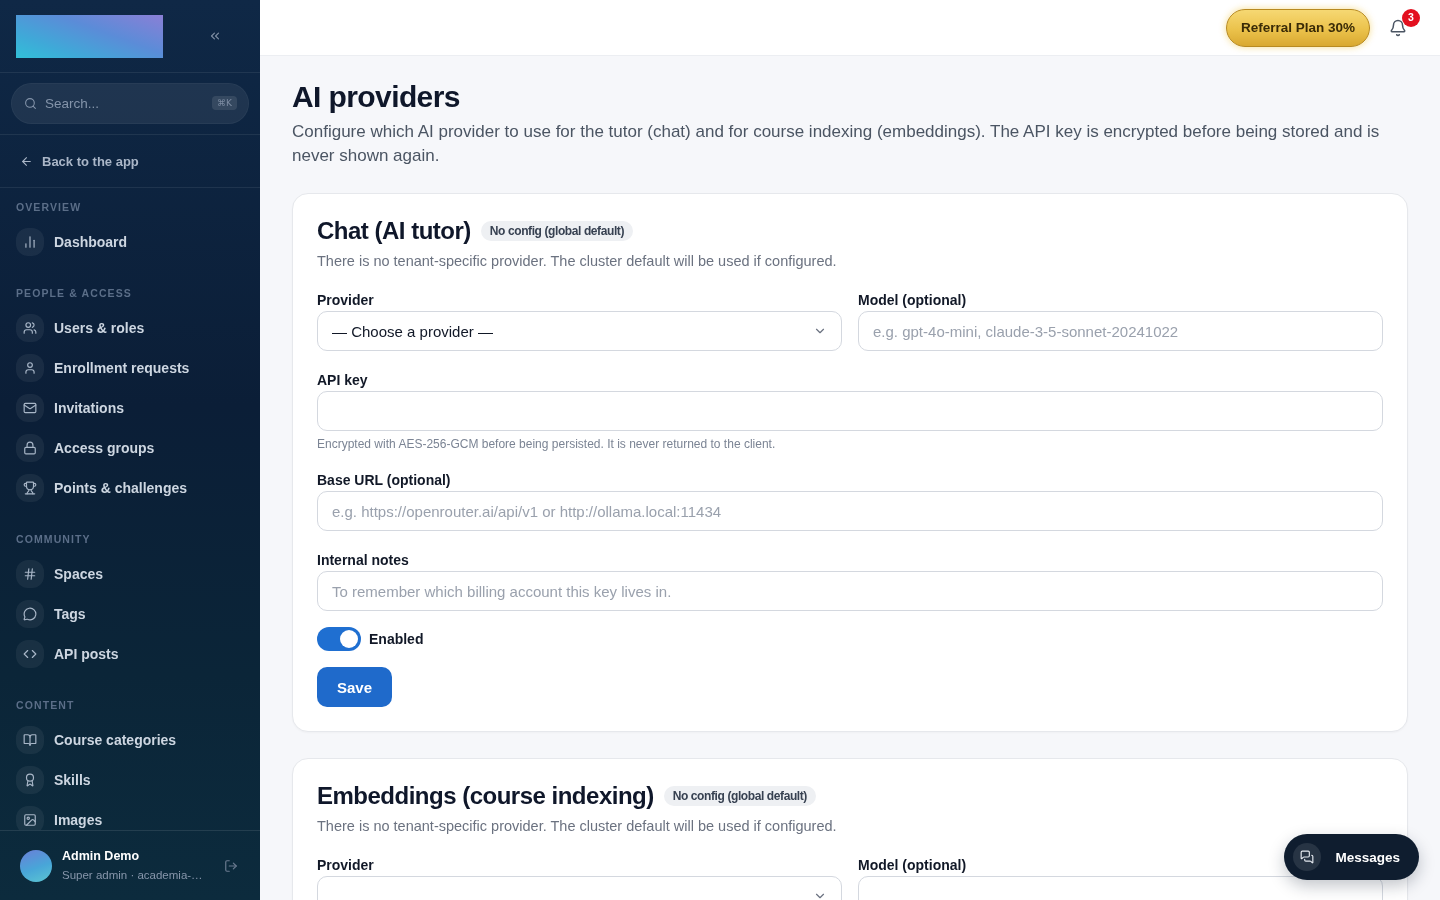 The height and width of the screenshot is (900, 1440). What do you see at coordinates (79, 161) in the screenshot?
I see `back-link: Back to the app` at bounding box center [79, 161].